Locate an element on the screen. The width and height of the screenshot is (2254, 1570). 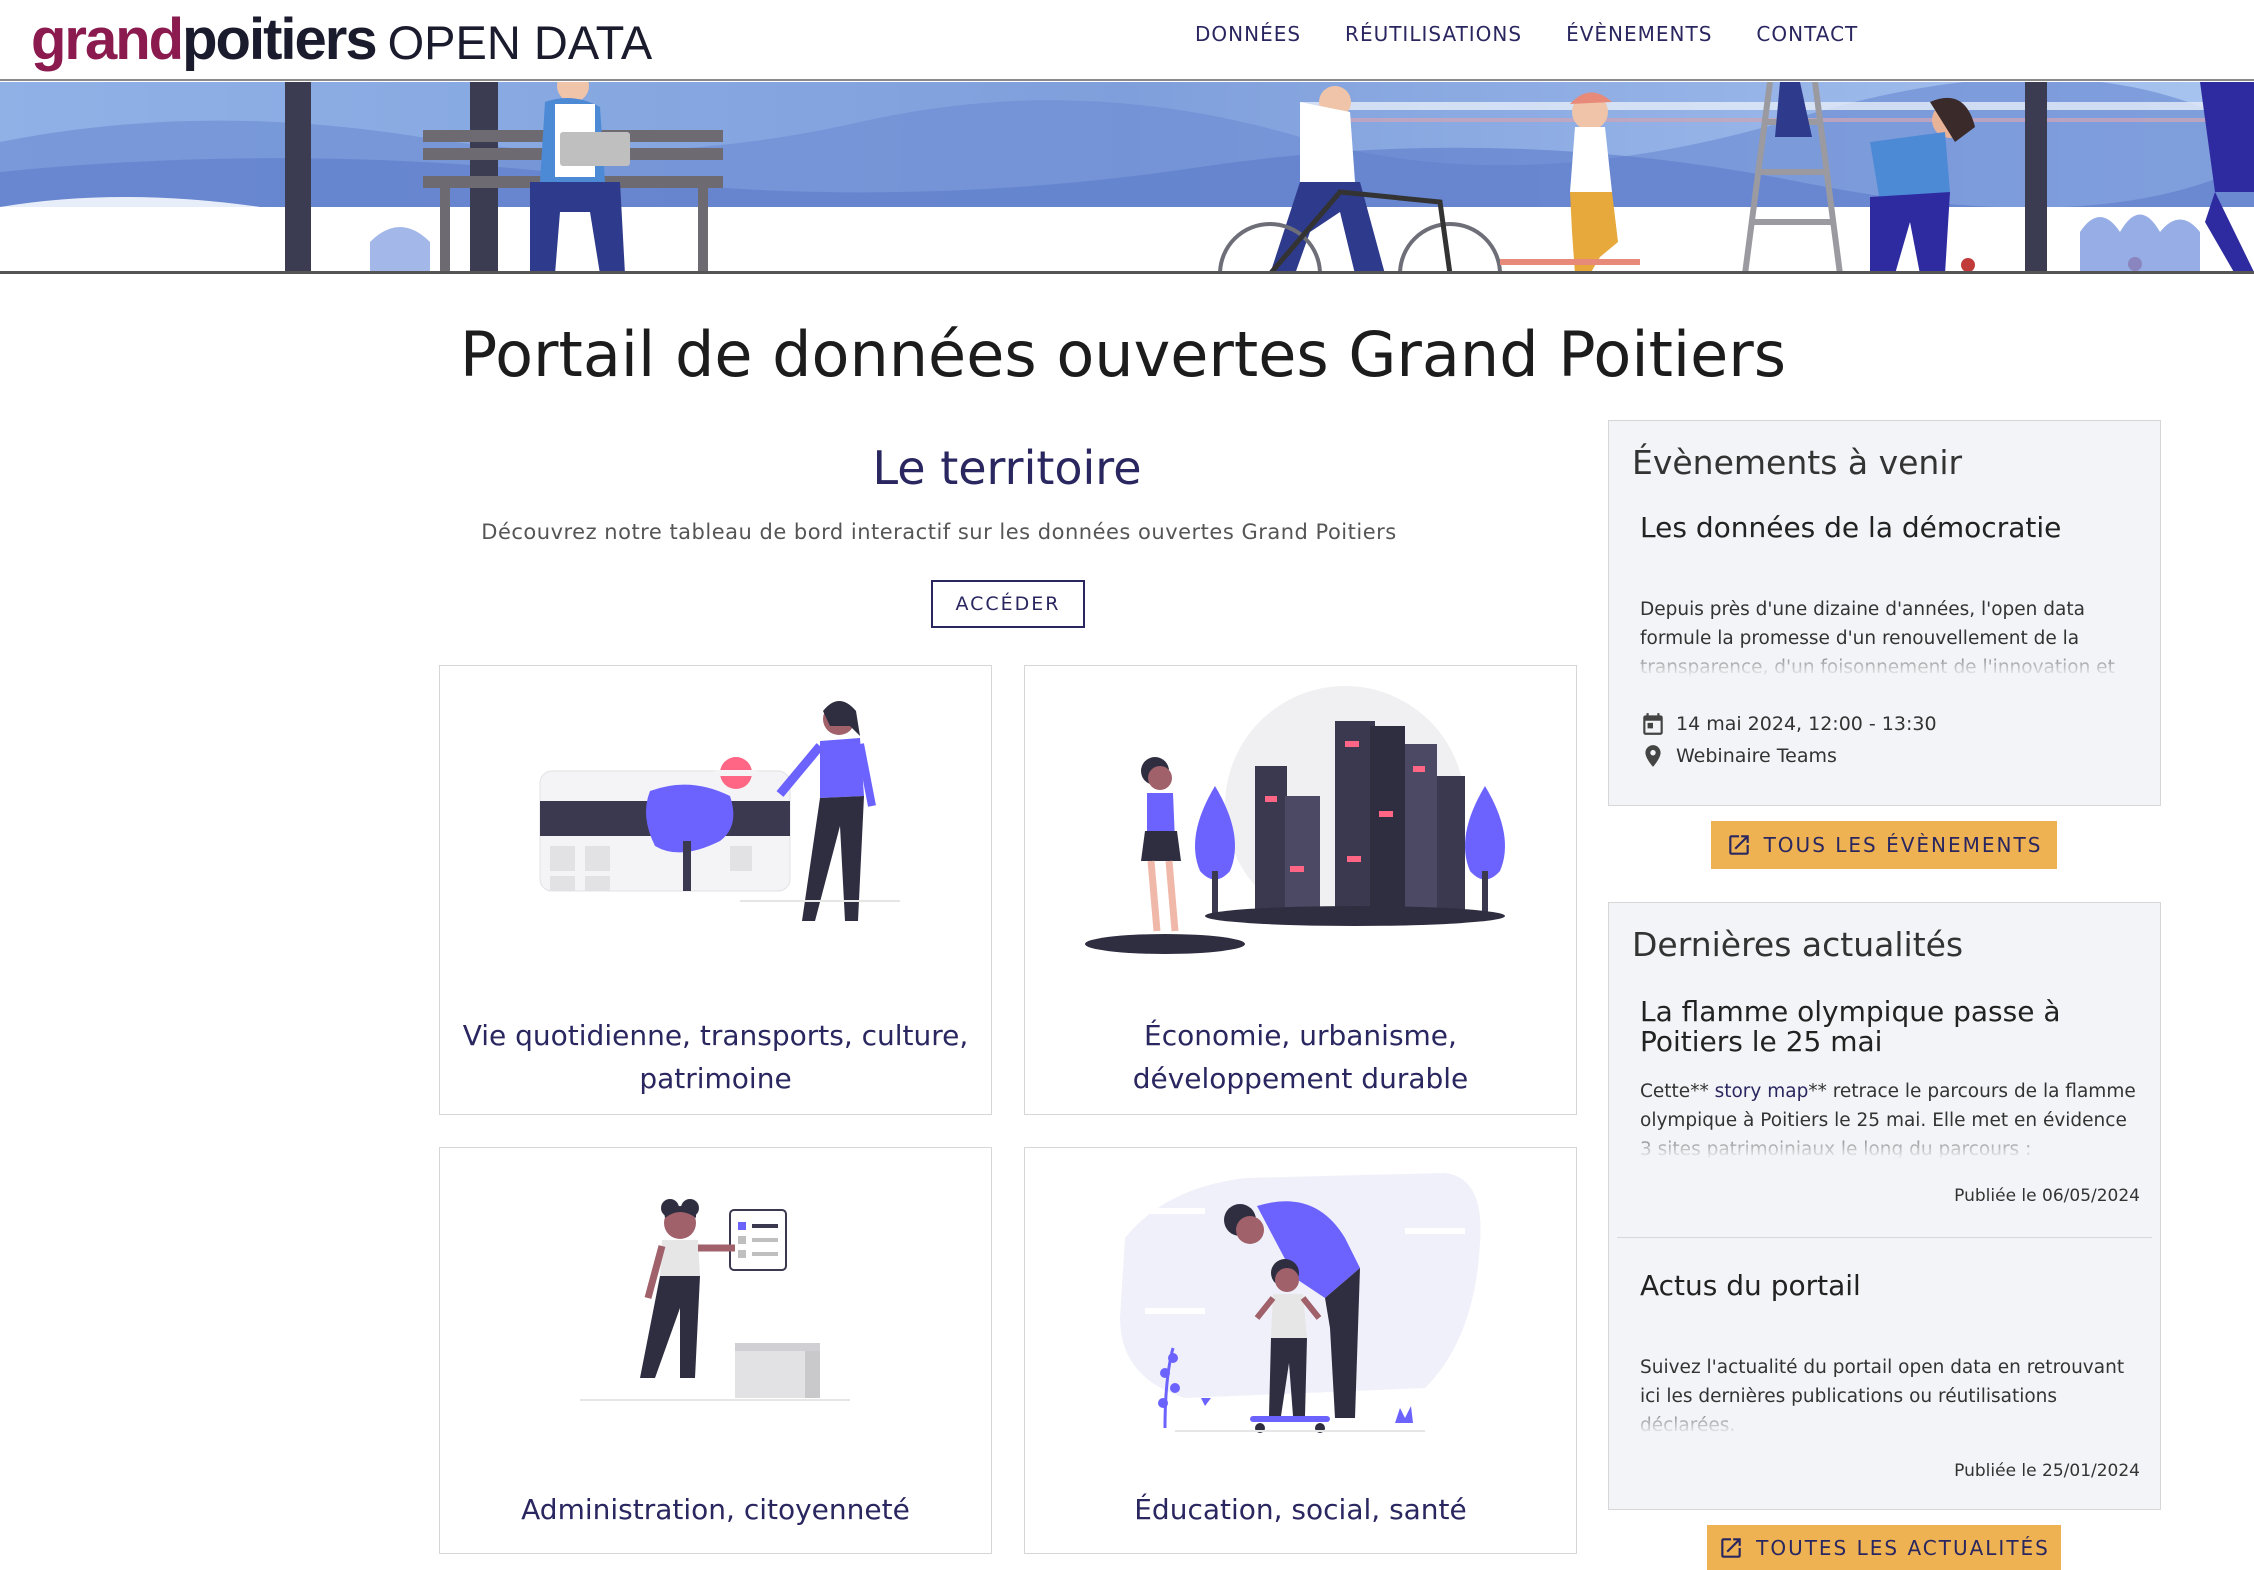
all-events-label: TOUS LES ÉVÈNEMENTS is located at coordinates (1903, 845).